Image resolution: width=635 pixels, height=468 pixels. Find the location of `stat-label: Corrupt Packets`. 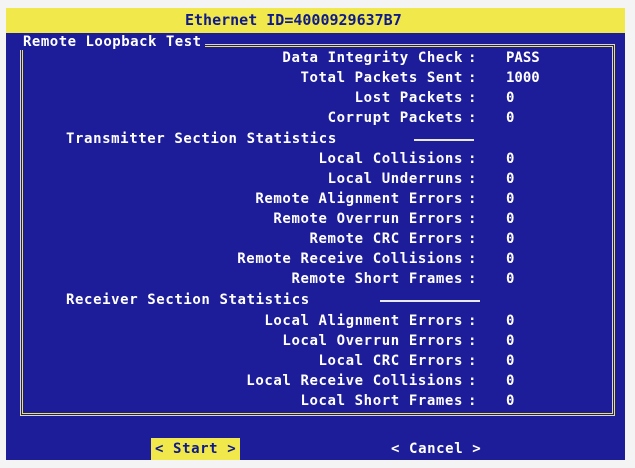

stat-label: Corrupt Packets is located at coordinates (395, 118).